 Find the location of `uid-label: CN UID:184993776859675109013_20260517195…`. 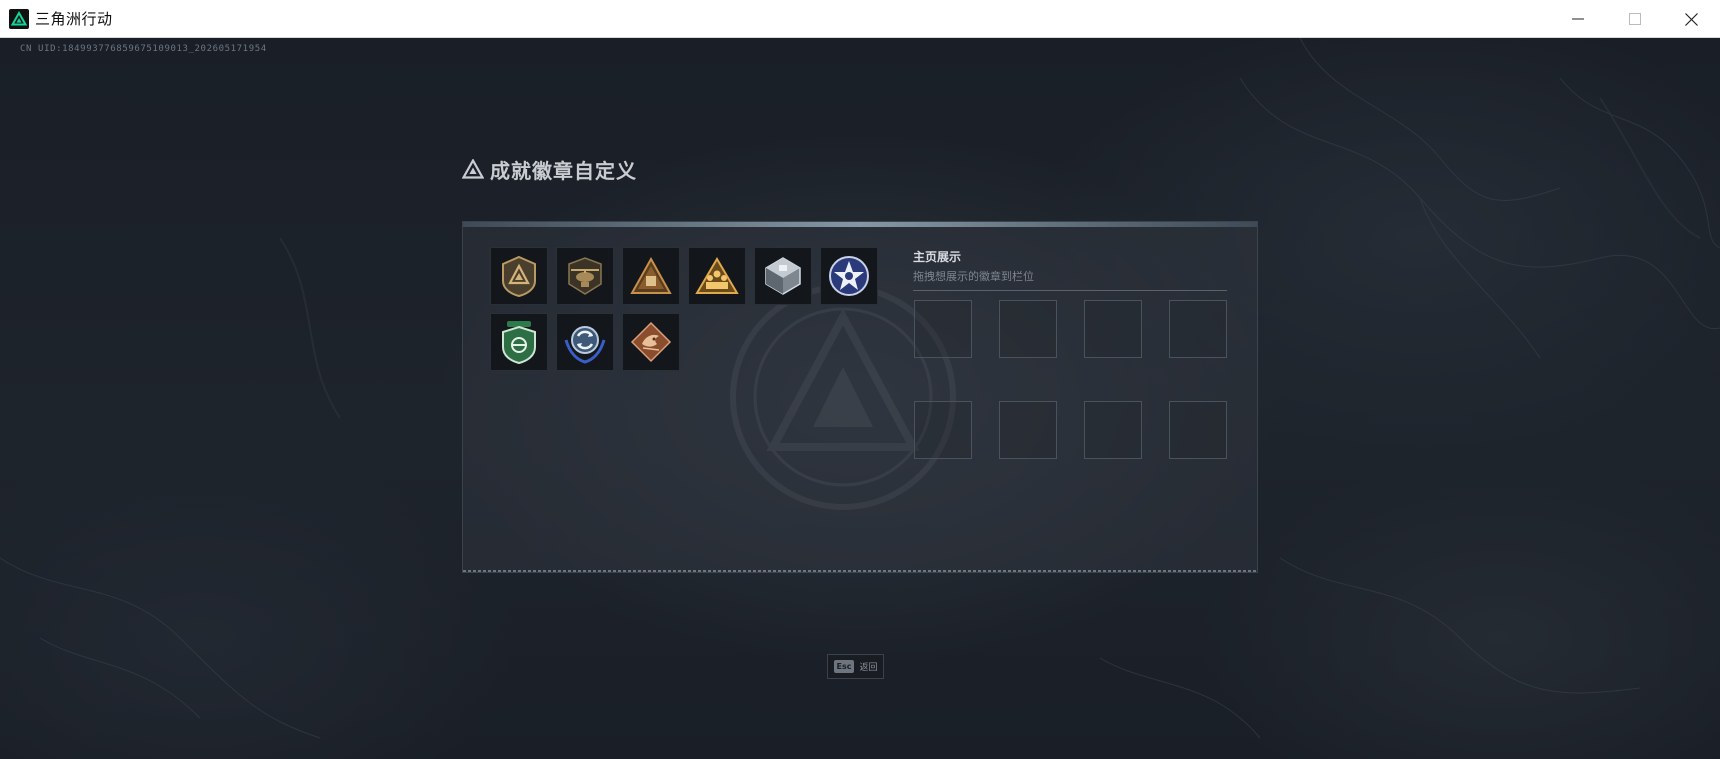

uid-label: CN UID:184993776859675109013_20260517195… is located at coordinates (143, 49).